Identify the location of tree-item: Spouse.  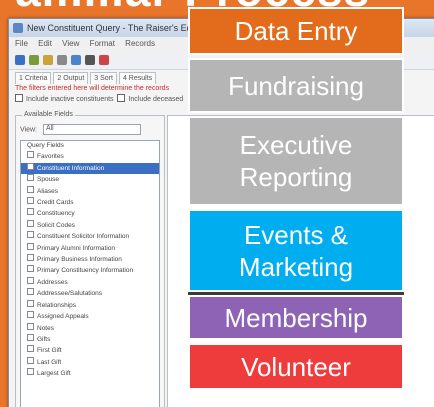
(90, 179).